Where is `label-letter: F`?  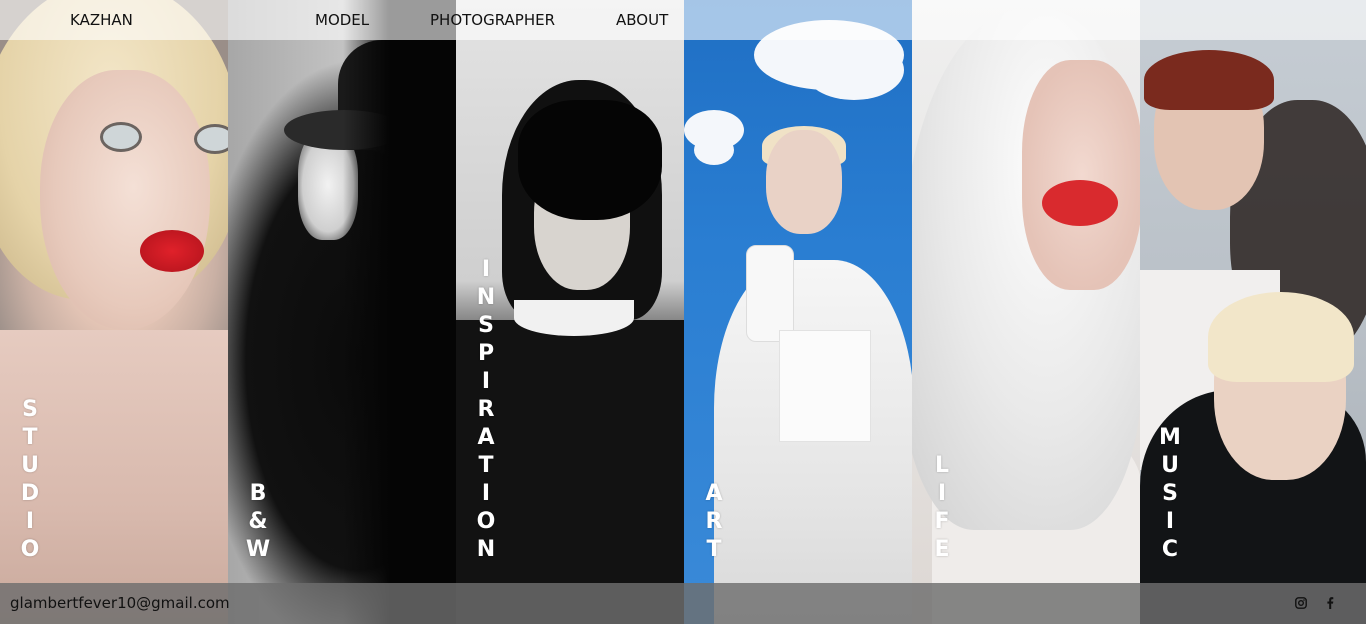 label-letter: F is located at coordinates (942, 521).